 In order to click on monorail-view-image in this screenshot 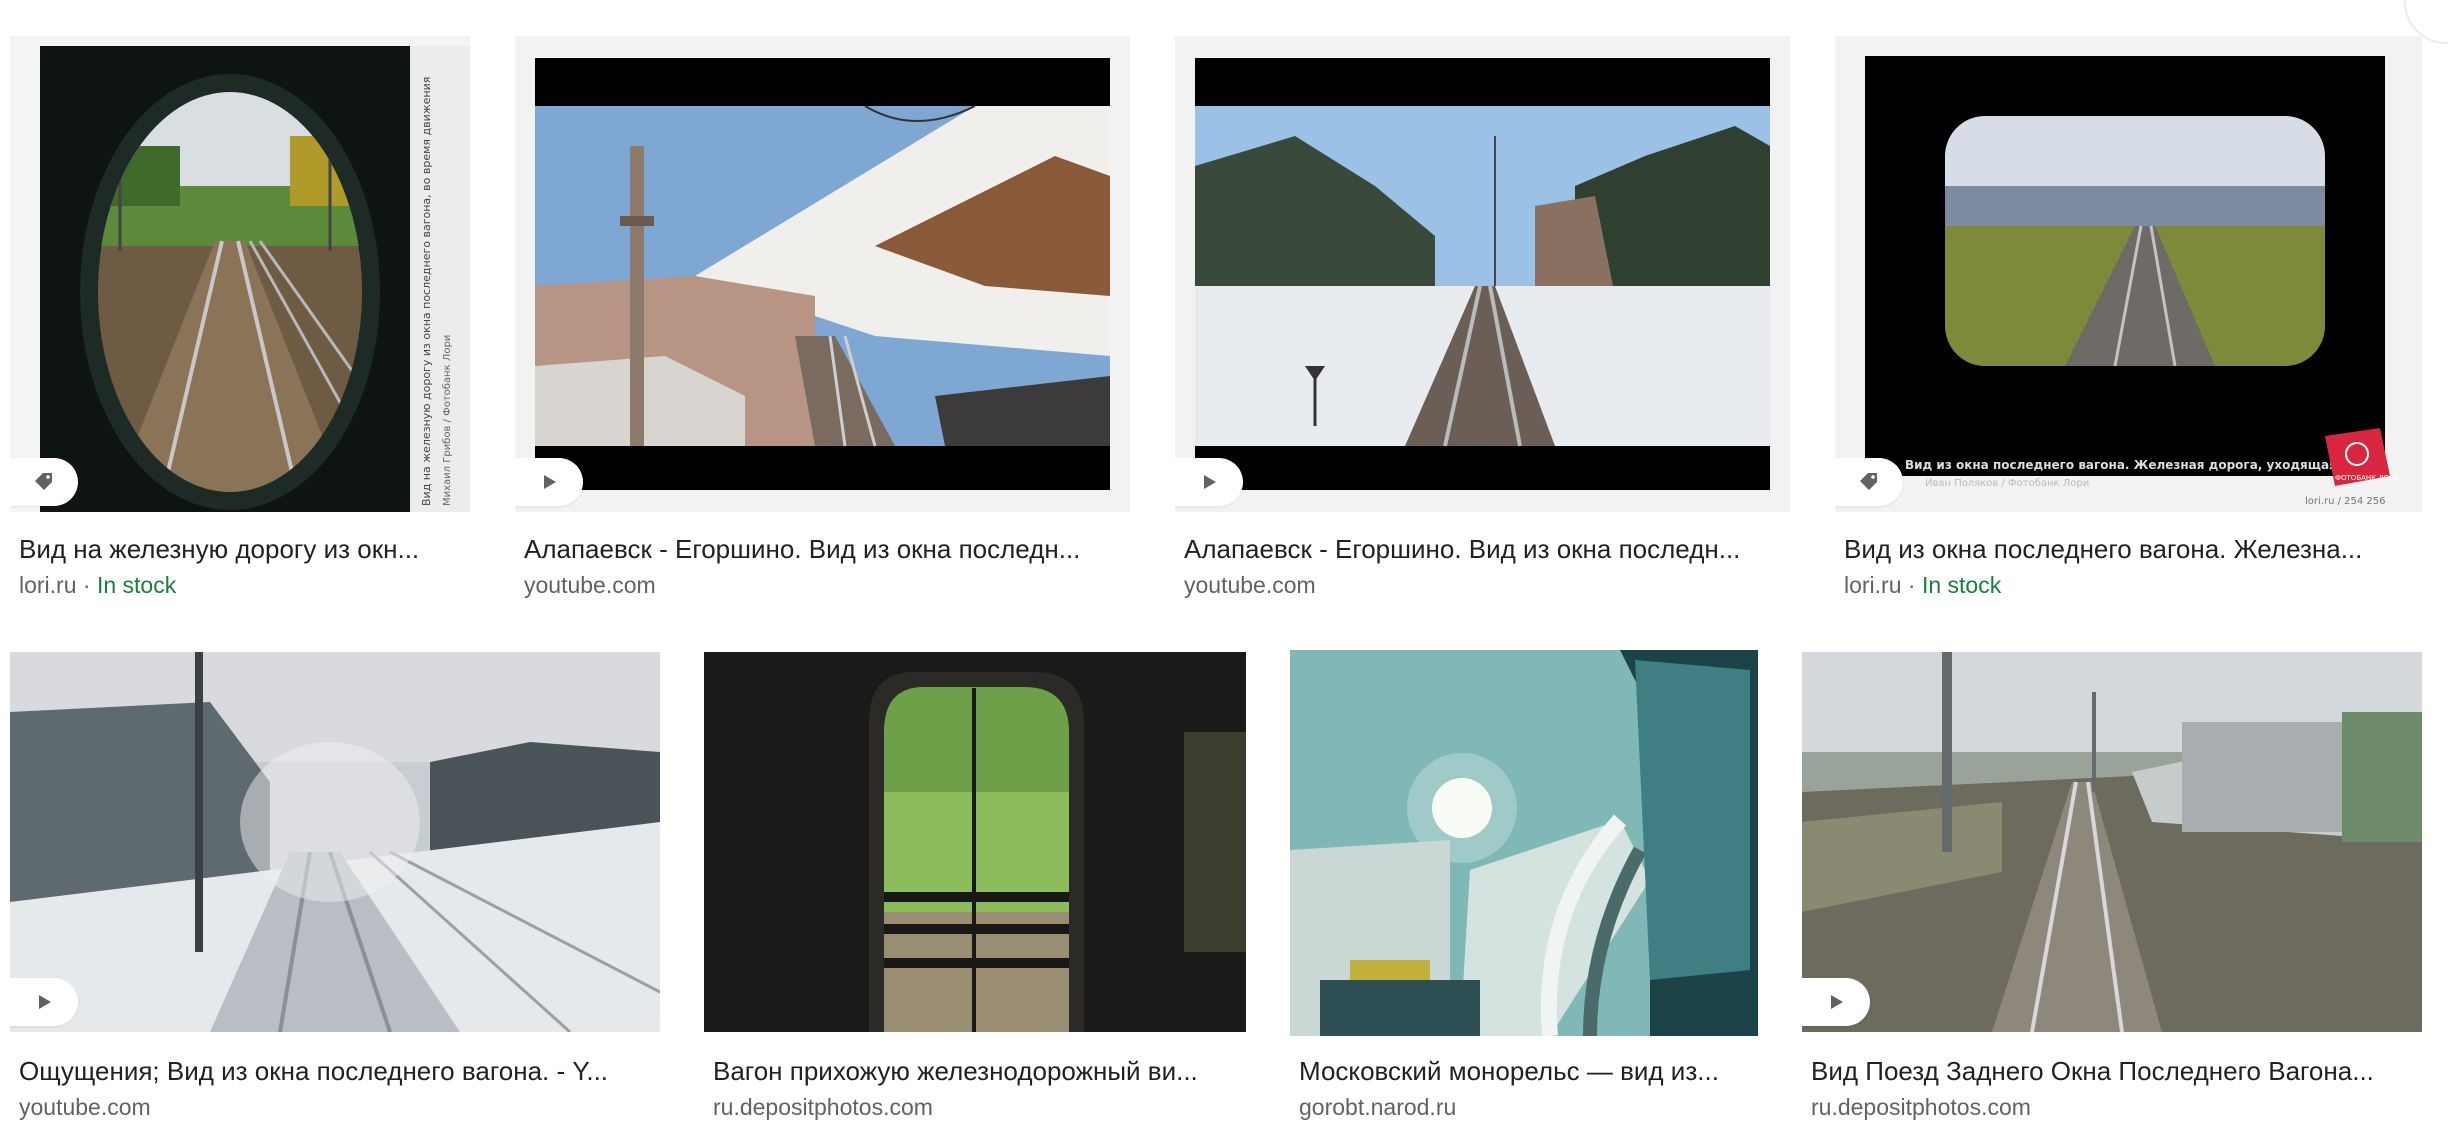, I will do `click(1524, 843)`.